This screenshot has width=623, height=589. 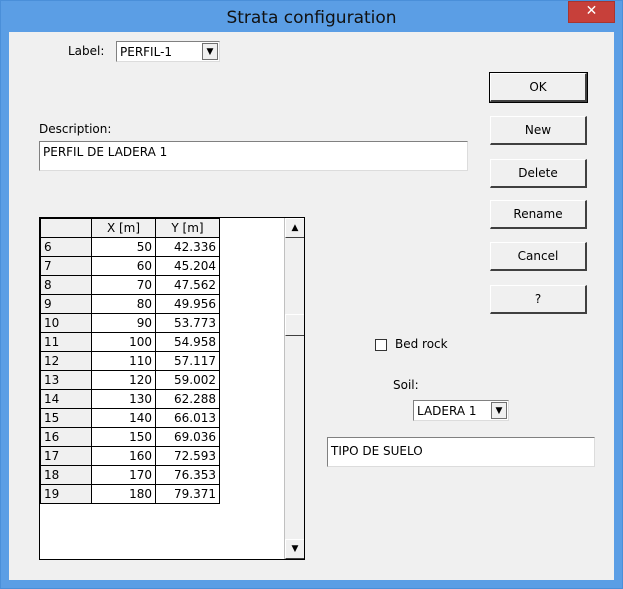 What do you see at coordinates (123, 399) in the screenshot?
I see `x-cell: 130` at bounding box center [123, 399].